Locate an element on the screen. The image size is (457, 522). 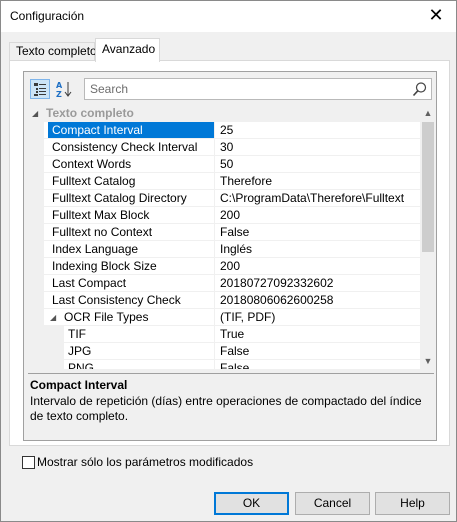
category-row-texto-completo: ◢ Texto completo is located at coordinates (224, 113).